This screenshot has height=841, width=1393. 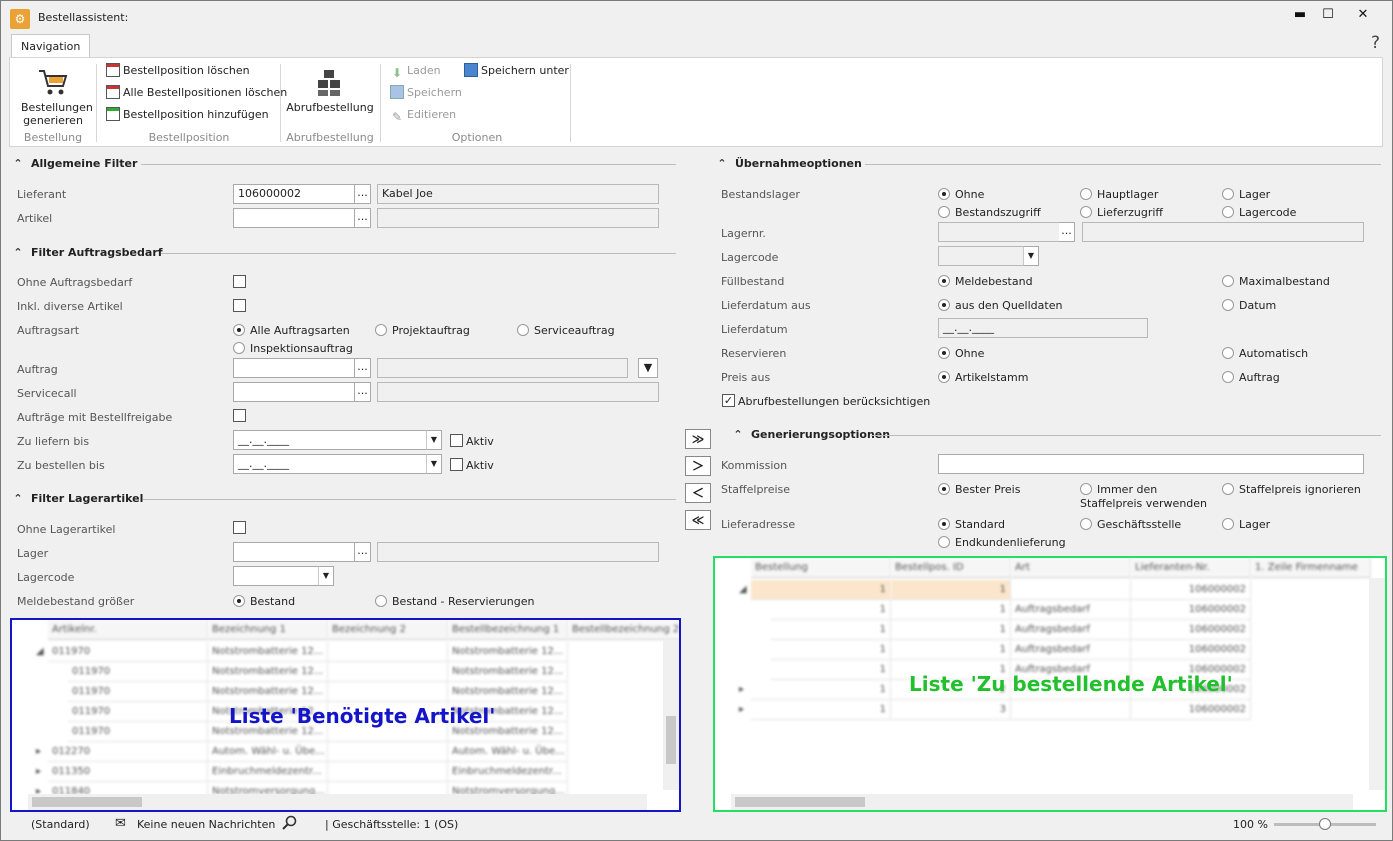 I want to click on section-allgemeine-filter: ⌃ Allgemeine Filter, so click(x=74, y=164).